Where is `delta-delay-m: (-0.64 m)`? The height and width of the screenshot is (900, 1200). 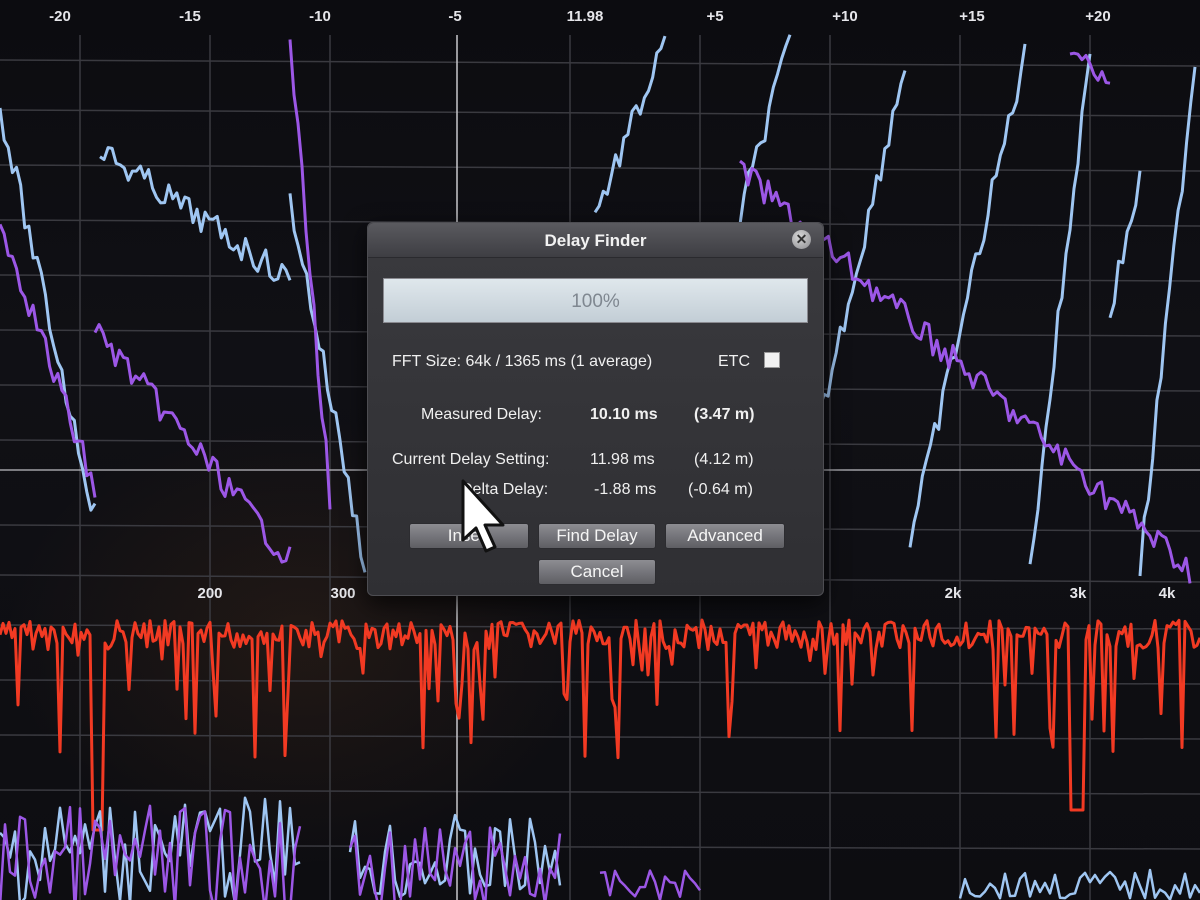
delta-delay-m: (-0.64 m) is located at coordinates (720, 489).